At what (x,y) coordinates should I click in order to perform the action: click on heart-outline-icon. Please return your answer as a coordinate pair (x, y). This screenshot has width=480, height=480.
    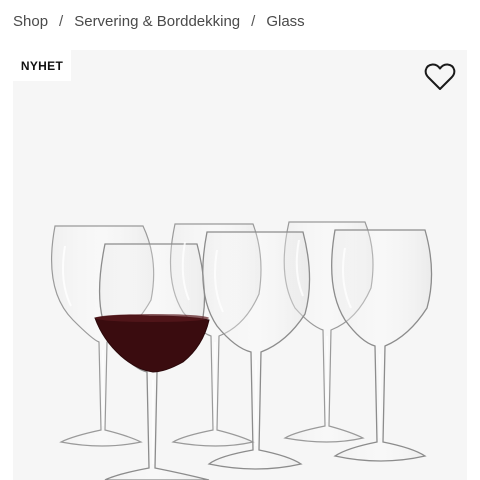
    Looking at the image, I should click on (440, 76).